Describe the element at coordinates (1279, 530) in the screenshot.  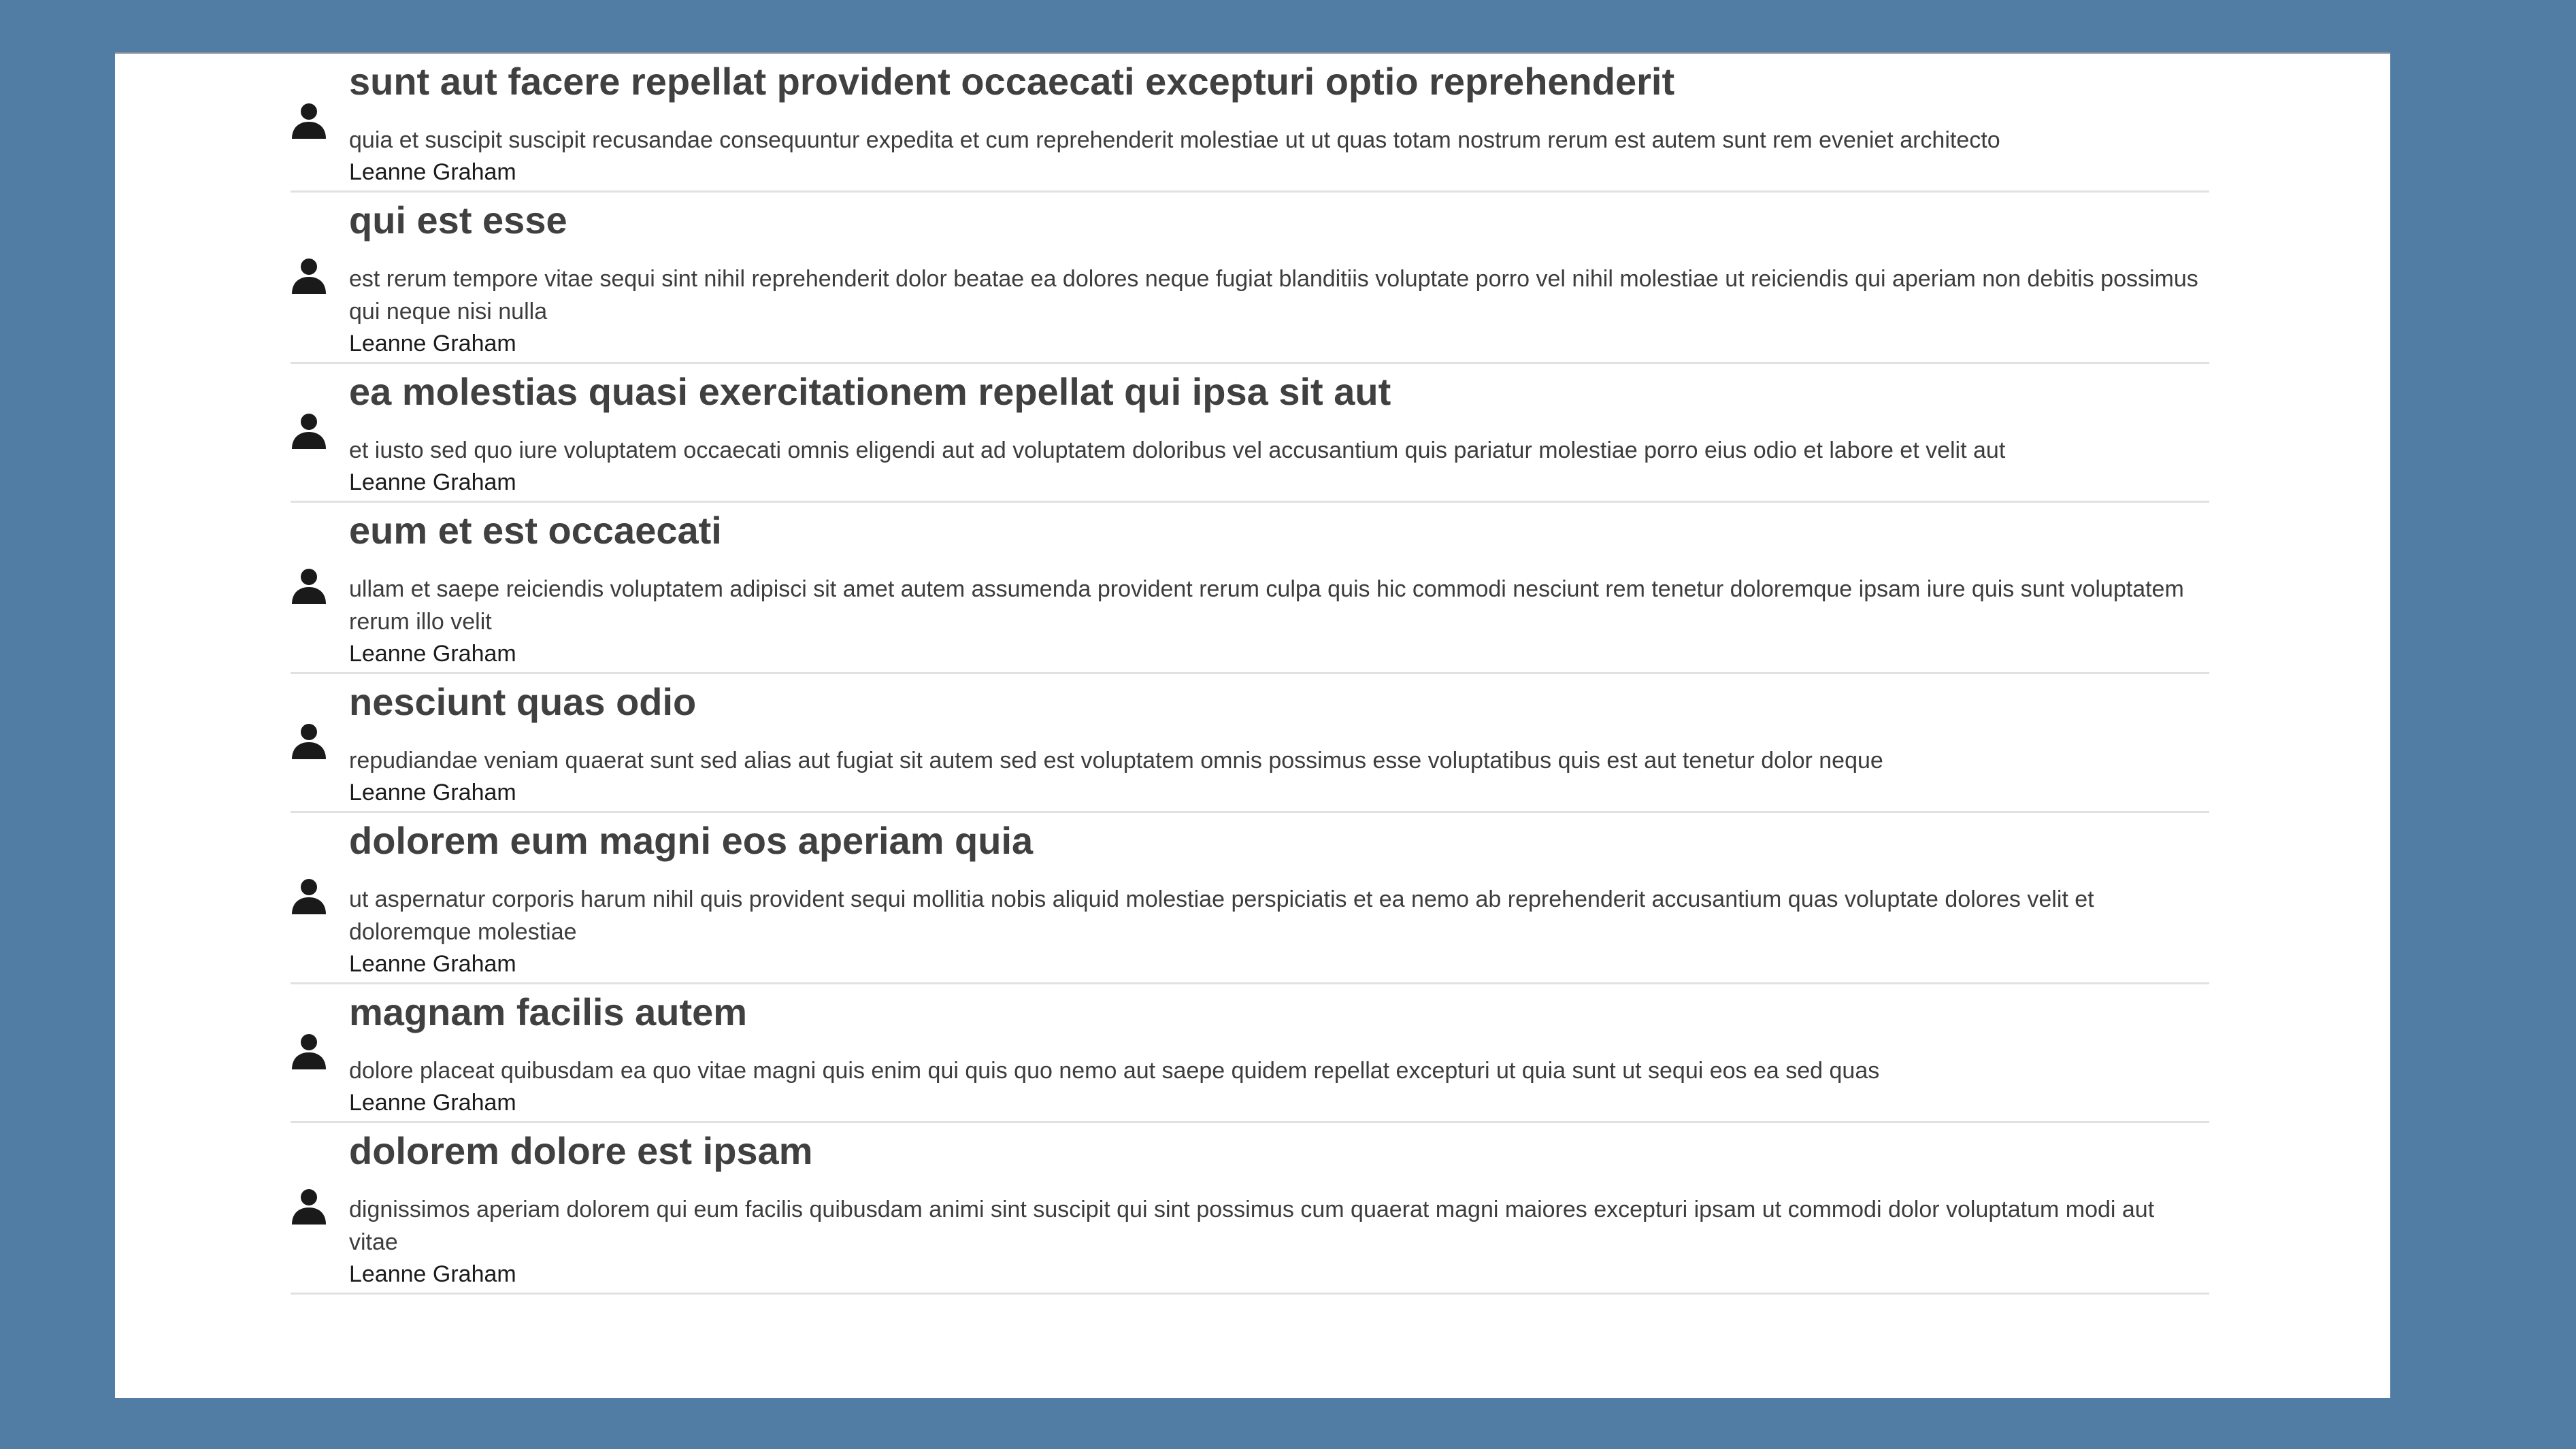
I see `post-title: eum et est occaecati` at that location.